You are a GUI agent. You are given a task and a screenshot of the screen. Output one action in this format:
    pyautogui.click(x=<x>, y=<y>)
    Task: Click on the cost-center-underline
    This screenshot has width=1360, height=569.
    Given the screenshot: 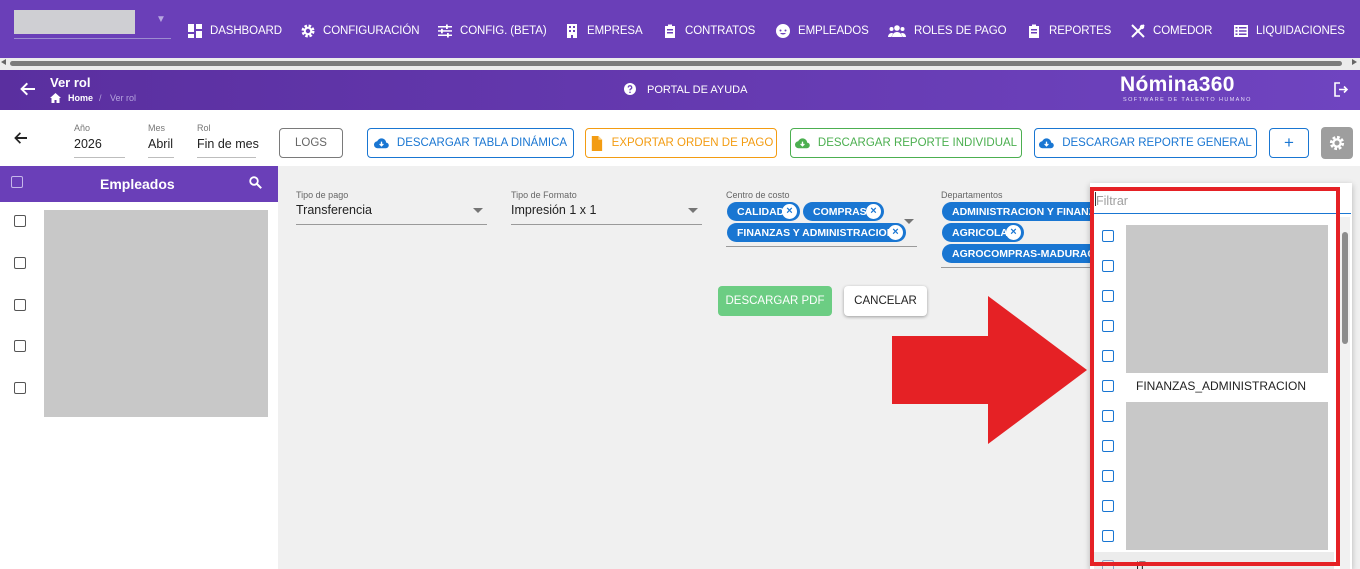 What is the action you would take?
    pyautogui.click(x=821, y=246)
    